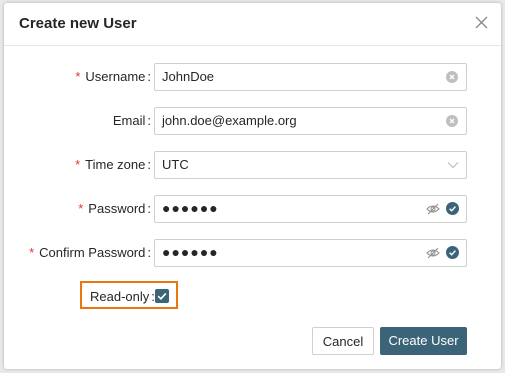  I want to click on checkmark-icon, so click(162, 296).